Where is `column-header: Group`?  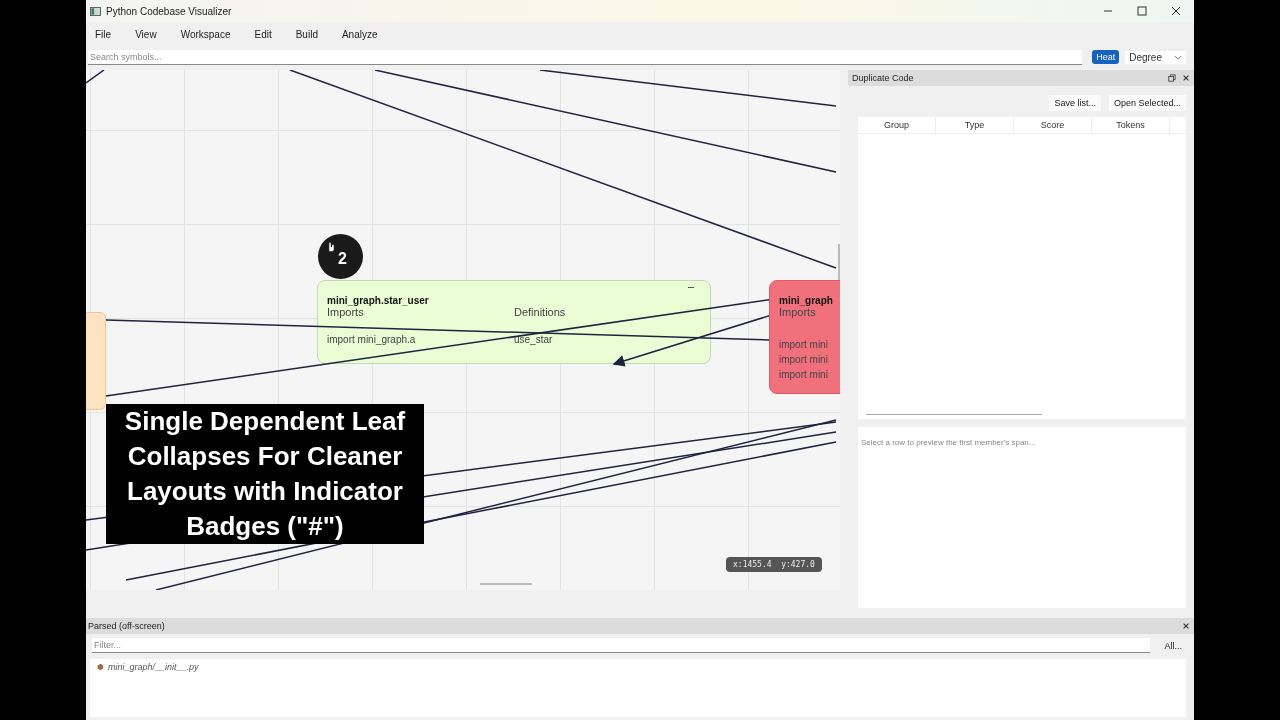 column-header: Group is located at coordinates (897, 125).